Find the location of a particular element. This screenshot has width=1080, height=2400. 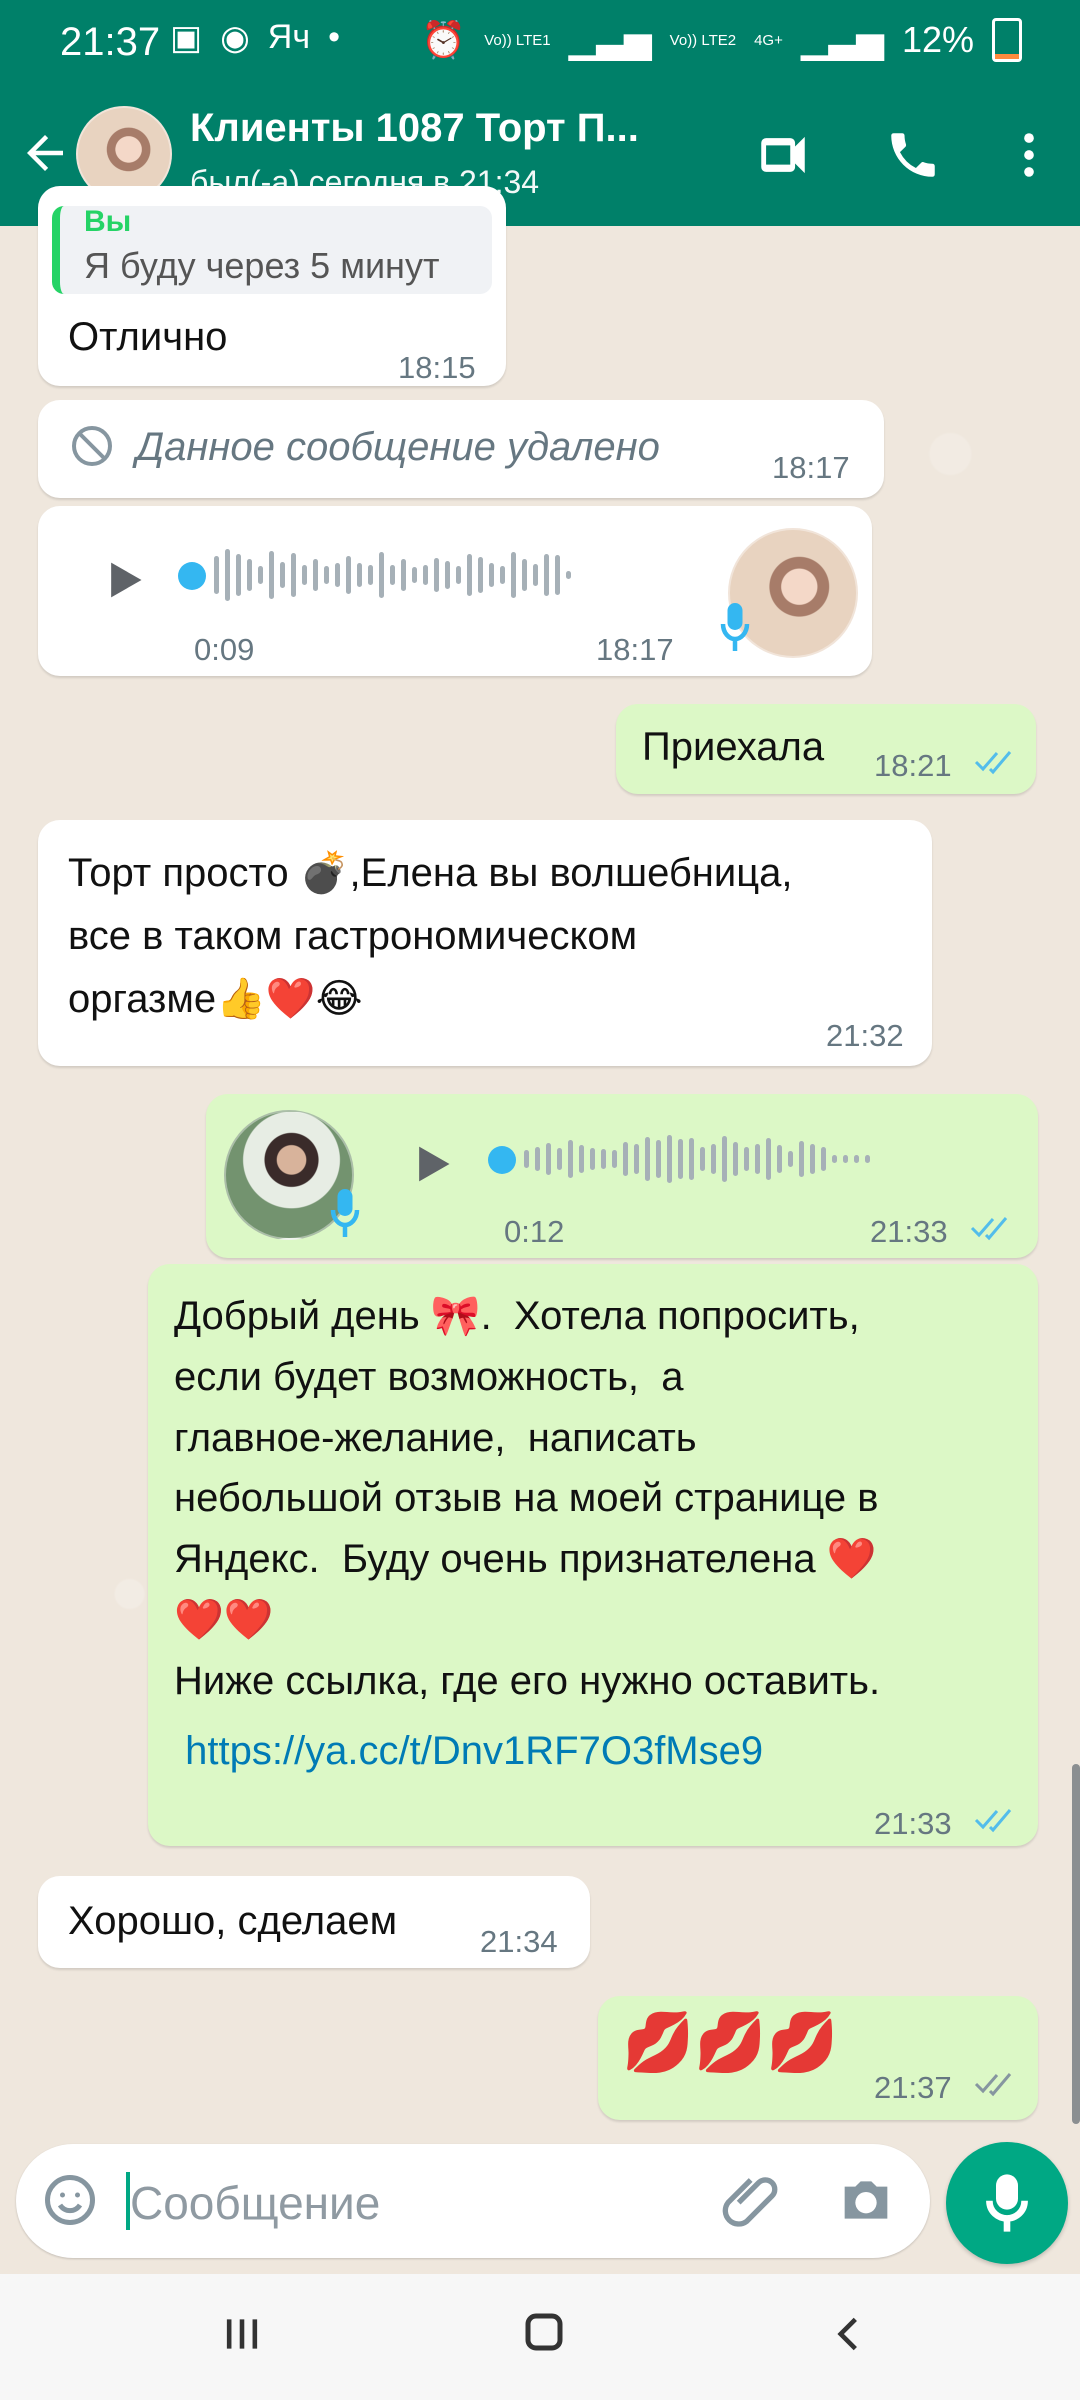

signal-lte1: Vo)) LTE1 is located at coordinates (517, 40).